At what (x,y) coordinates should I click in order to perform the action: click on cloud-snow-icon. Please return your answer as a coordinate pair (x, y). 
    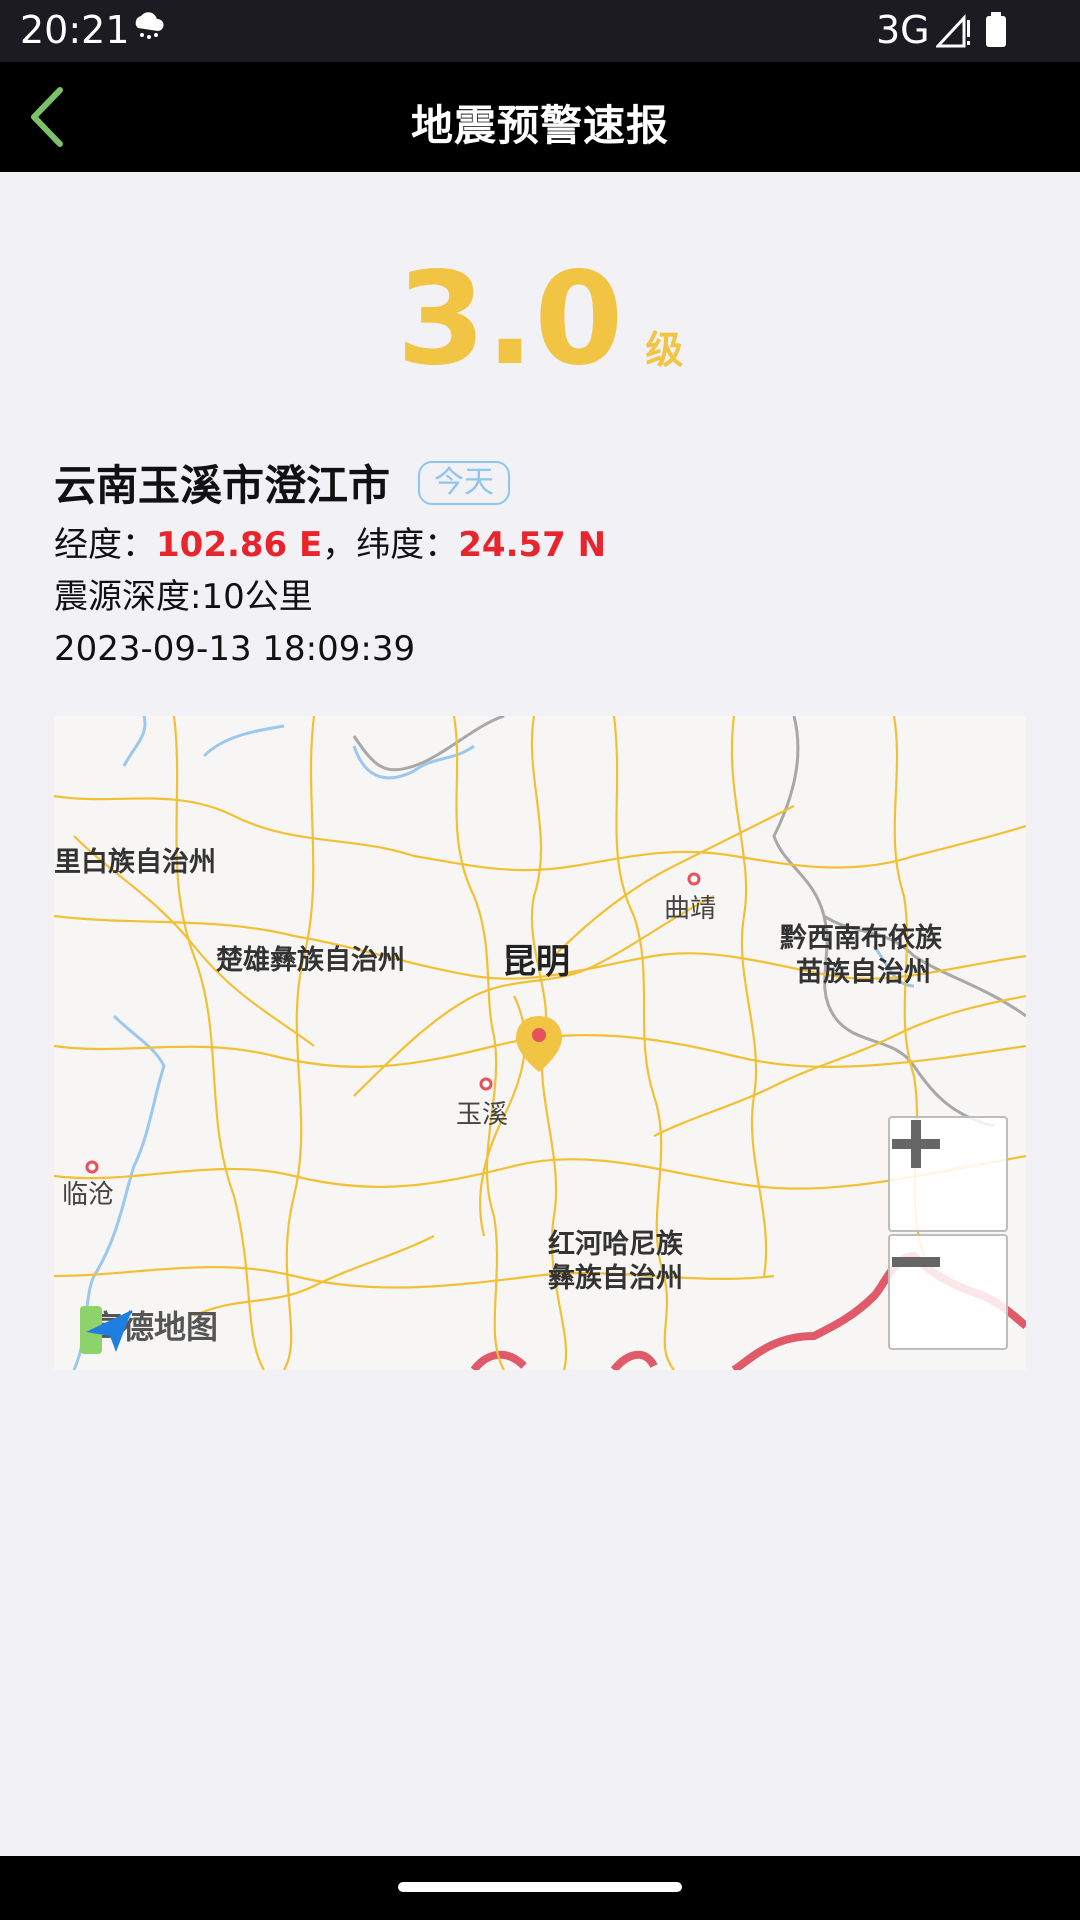
    Looking at the image, I should click on (148, 27).